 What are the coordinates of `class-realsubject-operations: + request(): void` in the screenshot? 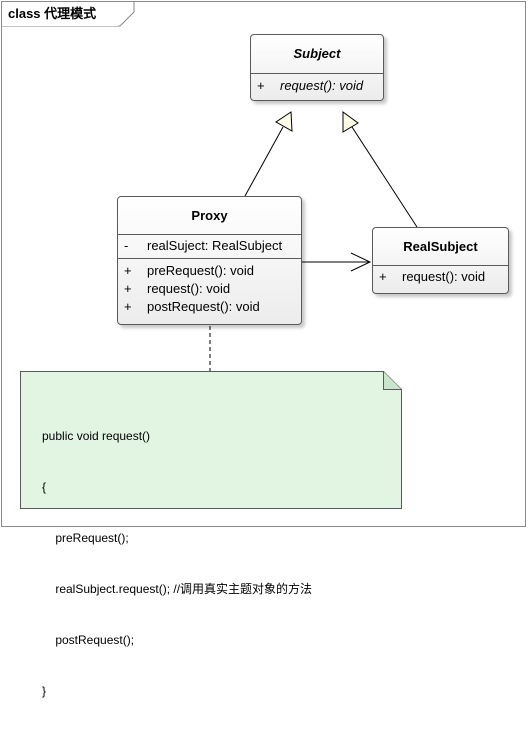 It's located at (440, 276).